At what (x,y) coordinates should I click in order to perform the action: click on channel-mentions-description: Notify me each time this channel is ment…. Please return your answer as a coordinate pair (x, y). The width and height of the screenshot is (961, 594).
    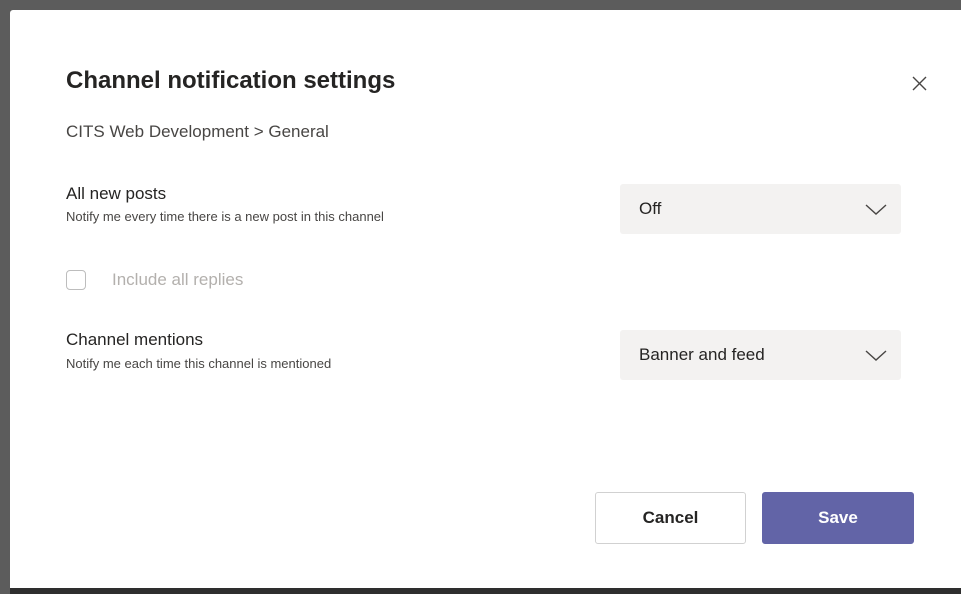
    Looking at the image, I should click on (199, 363).